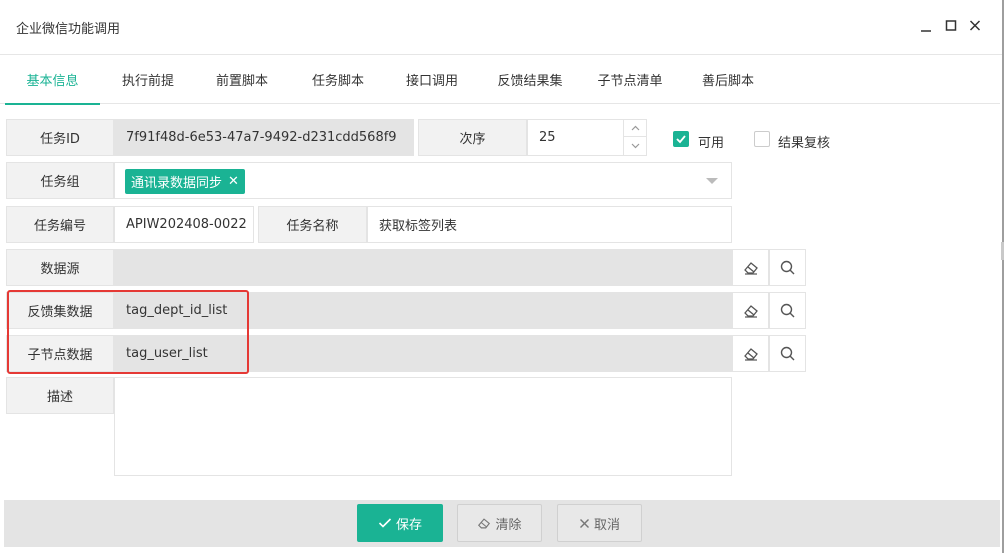  I want to click on feedback-clear-button, so click(750, 310).